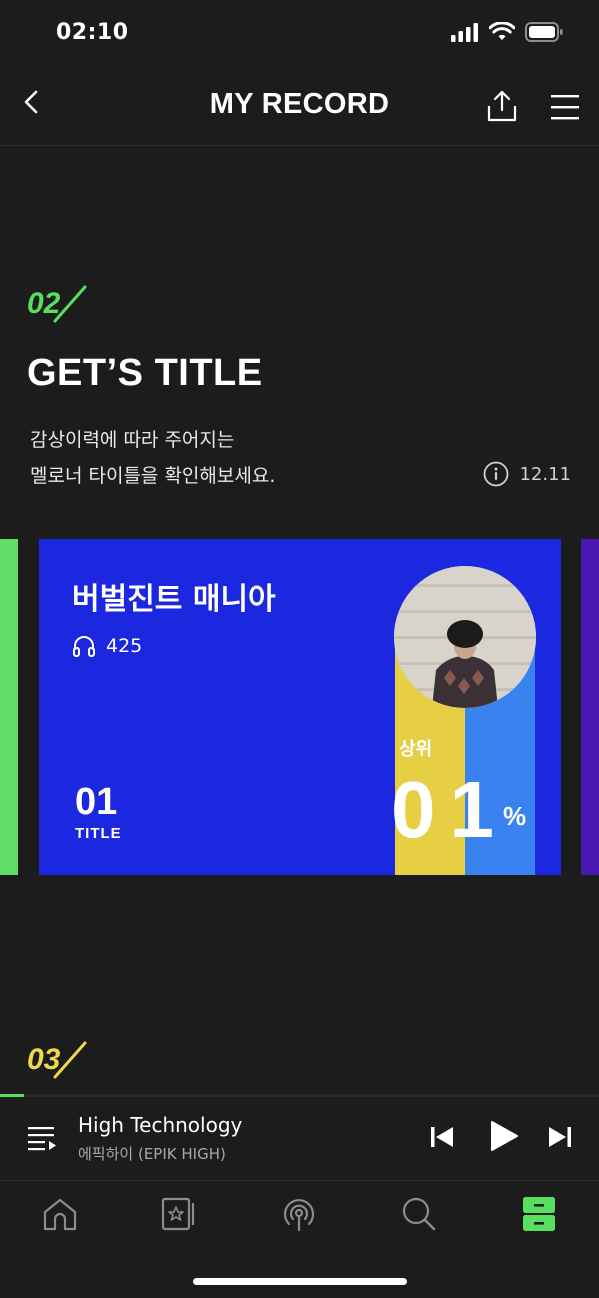  What do you see at coordinates (299, 1139) in the screenshot?
I see `mini-player: High Technology 에픽하이 (EPIK HIGH)` at bounding box center [299, 1139].